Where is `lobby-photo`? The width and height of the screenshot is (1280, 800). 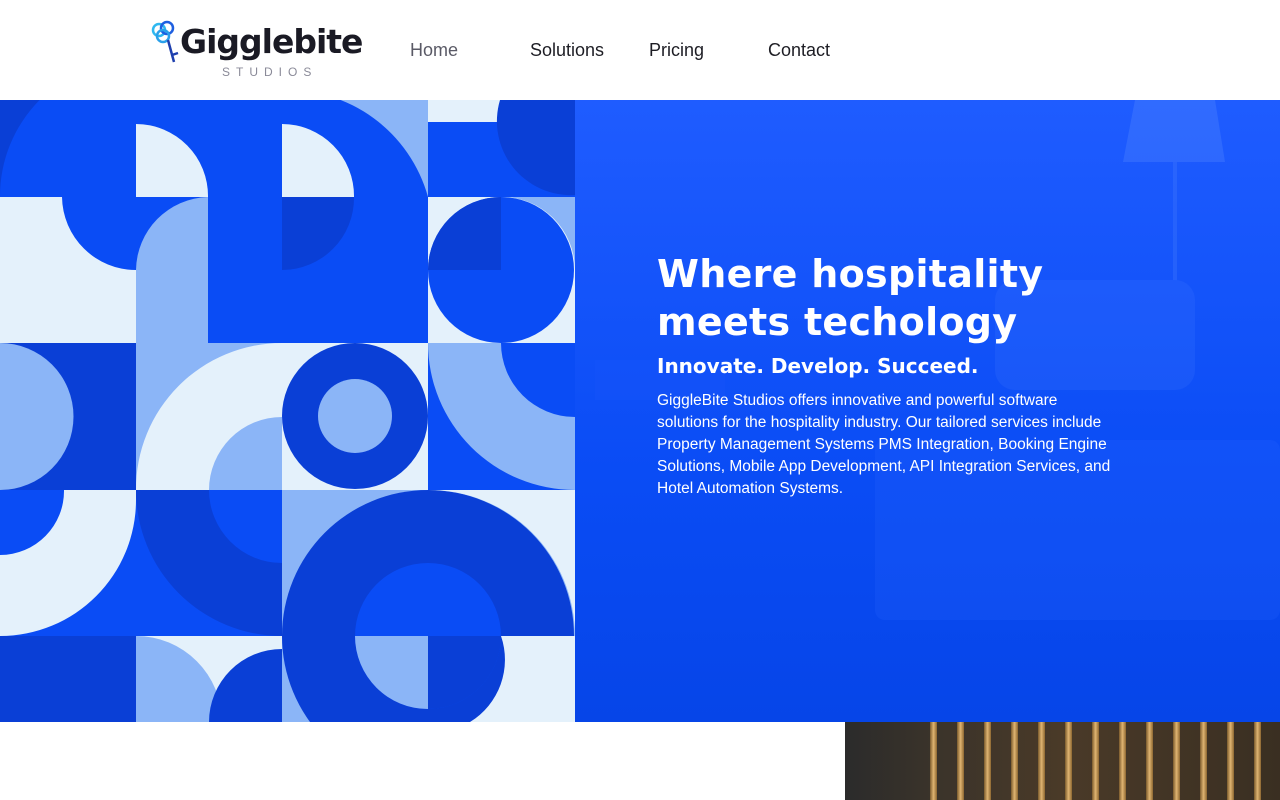 lobby-photo is located at coordinates (1062, 761).